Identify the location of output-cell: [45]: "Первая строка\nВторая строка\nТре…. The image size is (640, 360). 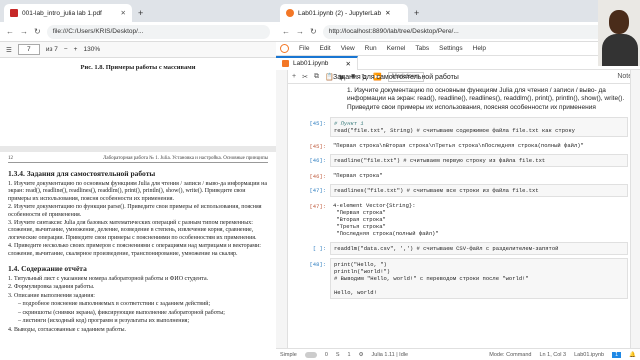
(459, 145).